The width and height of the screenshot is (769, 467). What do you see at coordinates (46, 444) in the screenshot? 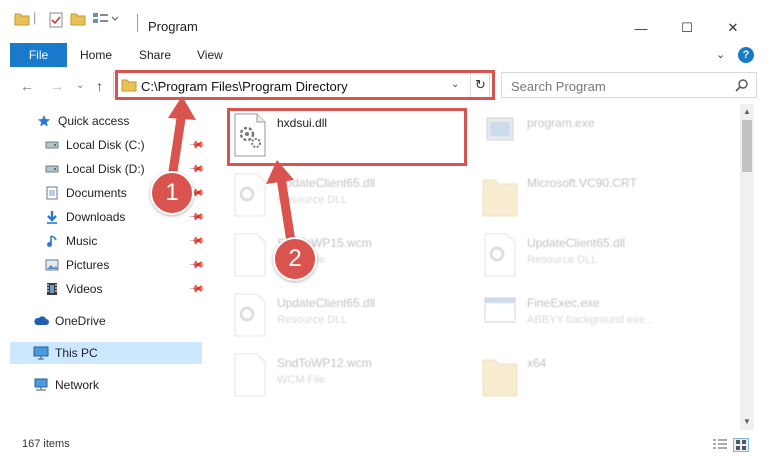
I see `item-count: 167 items` at bounding box center [46, 444].